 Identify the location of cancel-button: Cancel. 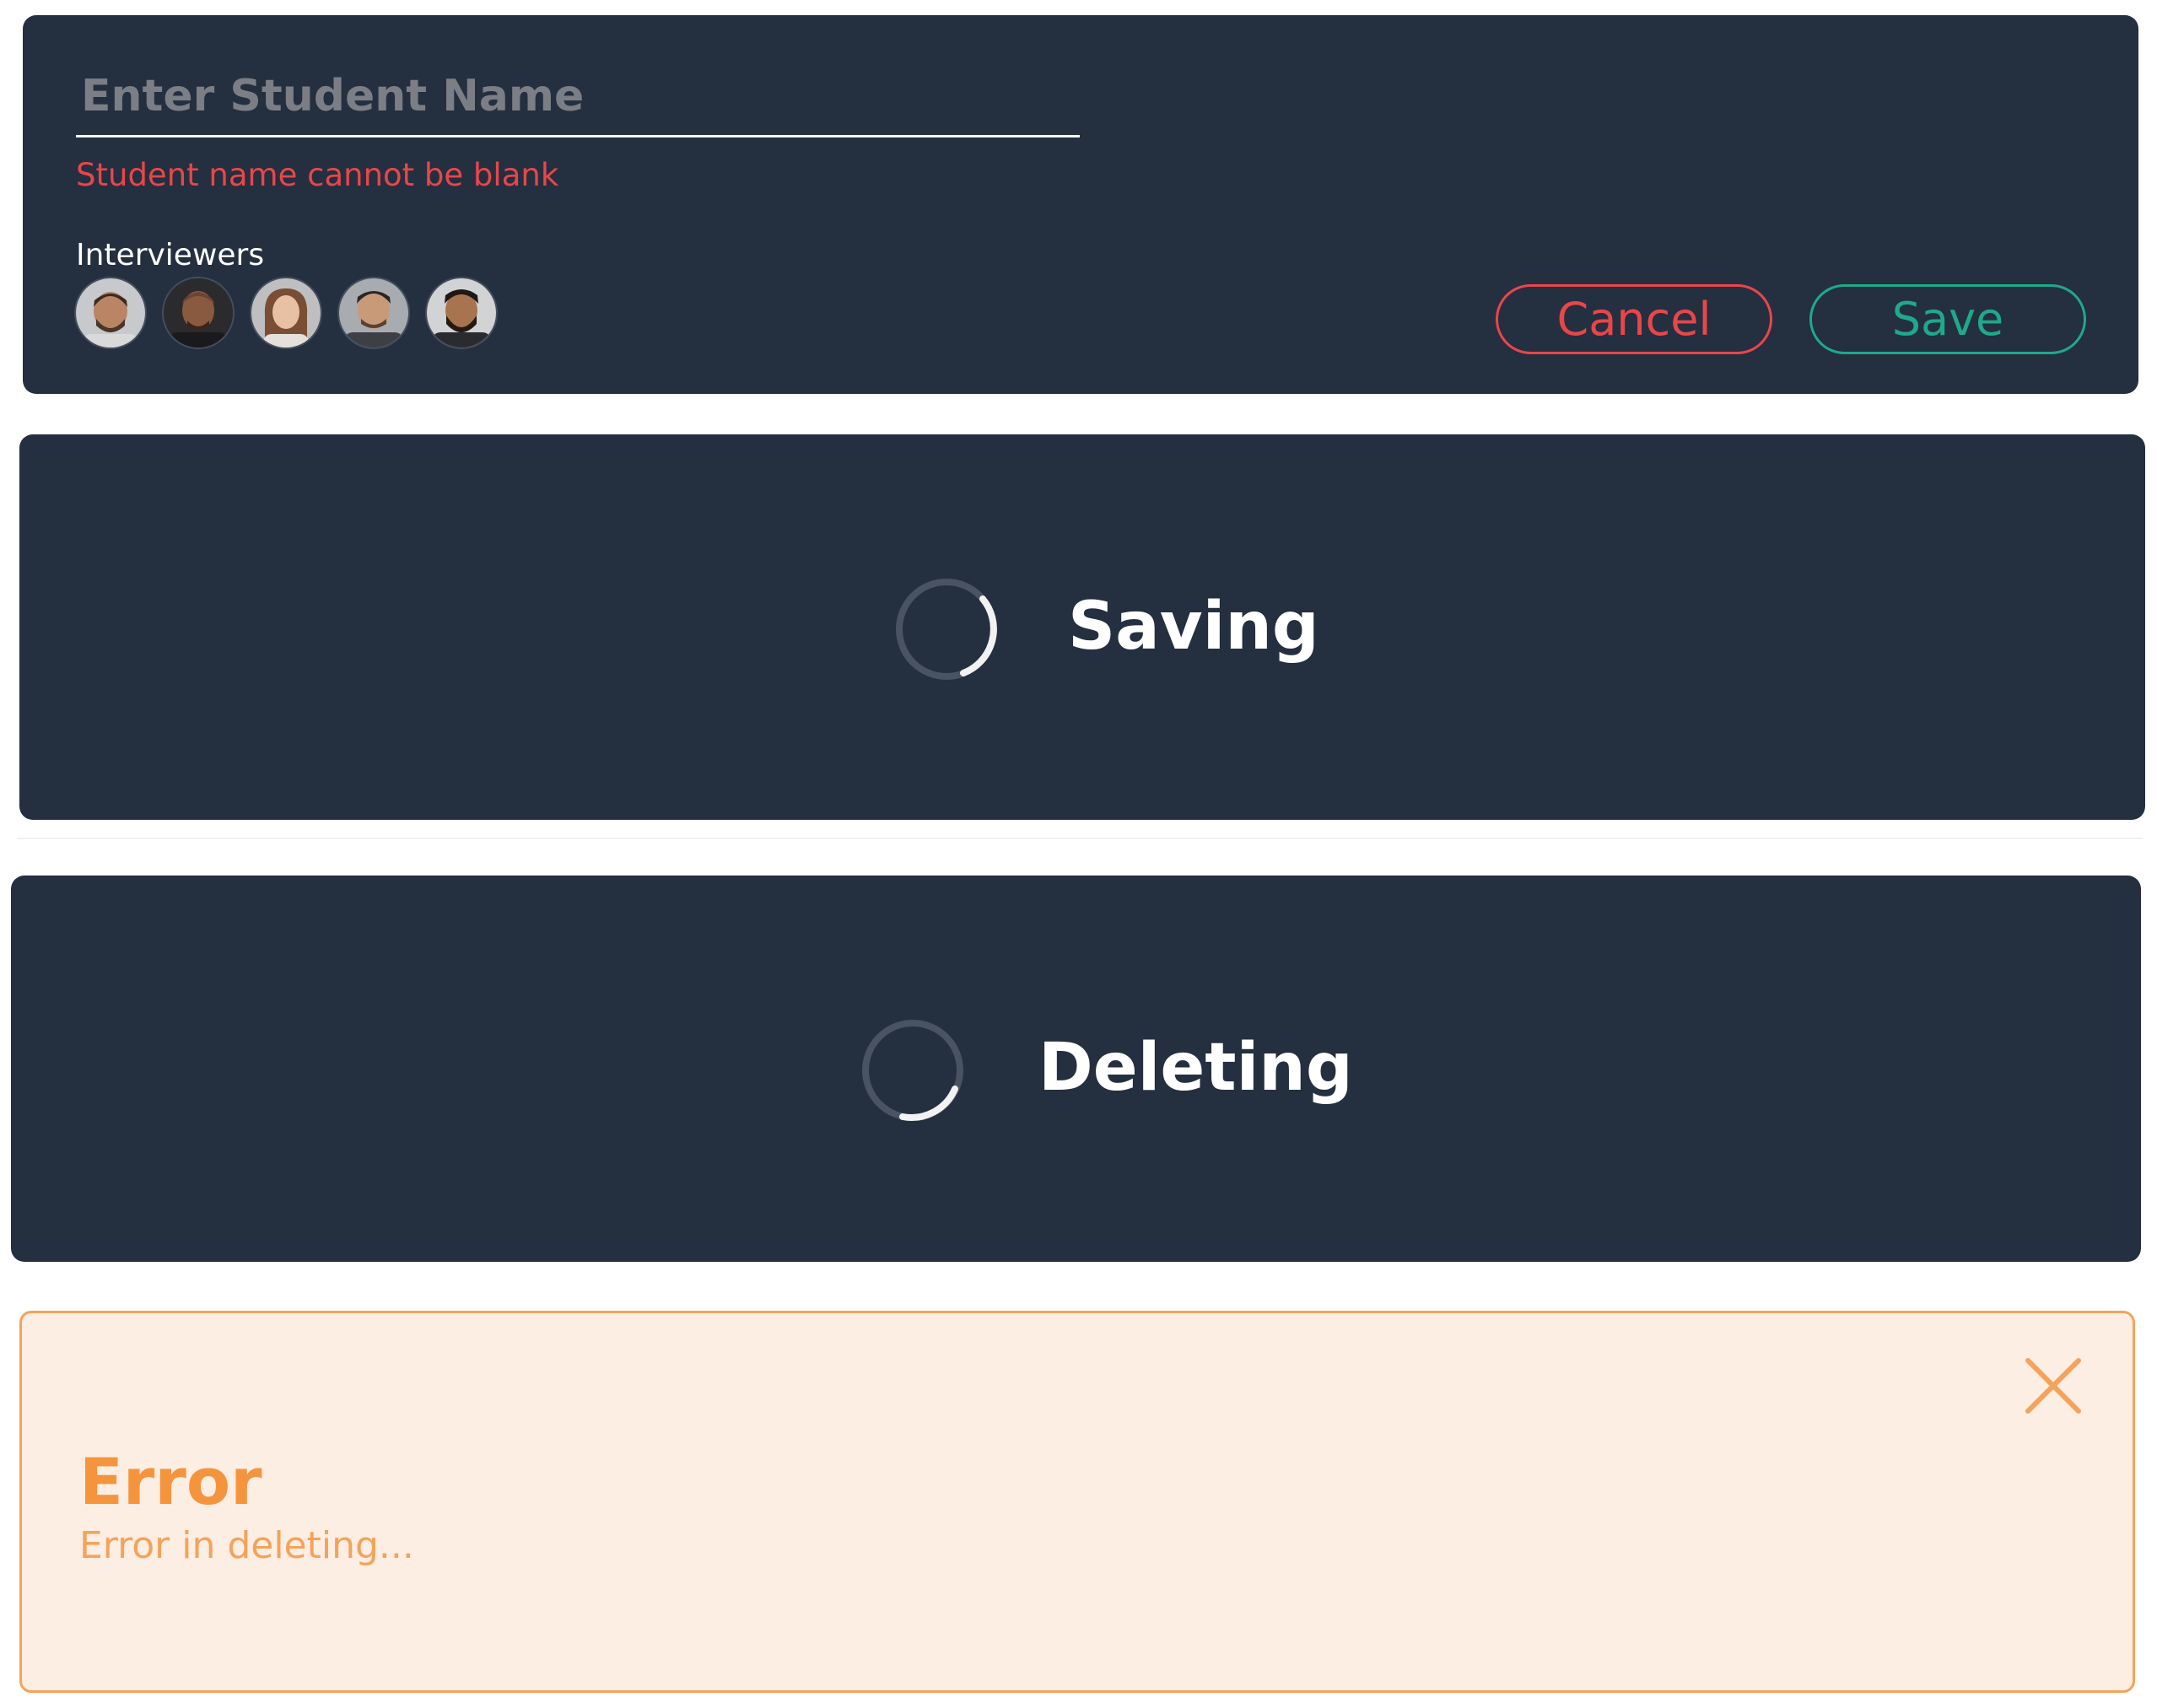
(1634, 319).